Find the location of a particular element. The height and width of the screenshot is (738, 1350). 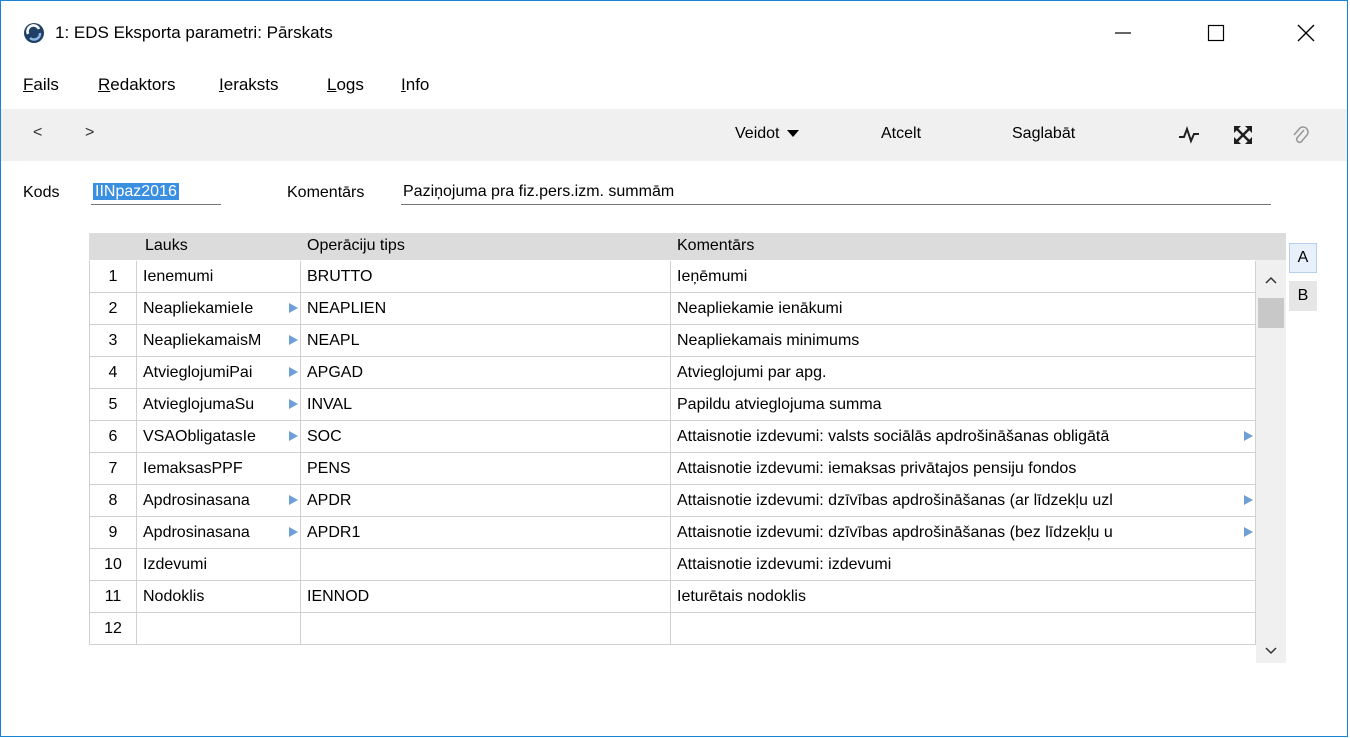

row-number: 2 is located at coordinates (113, 308).